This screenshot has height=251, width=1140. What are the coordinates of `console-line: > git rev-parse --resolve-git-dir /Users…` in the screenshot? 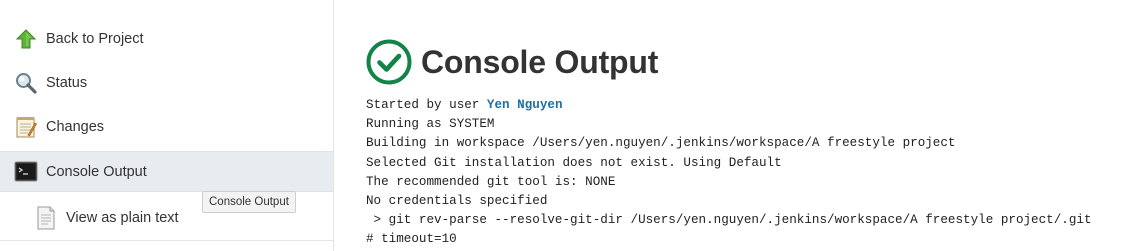 It's located at (729, 220).